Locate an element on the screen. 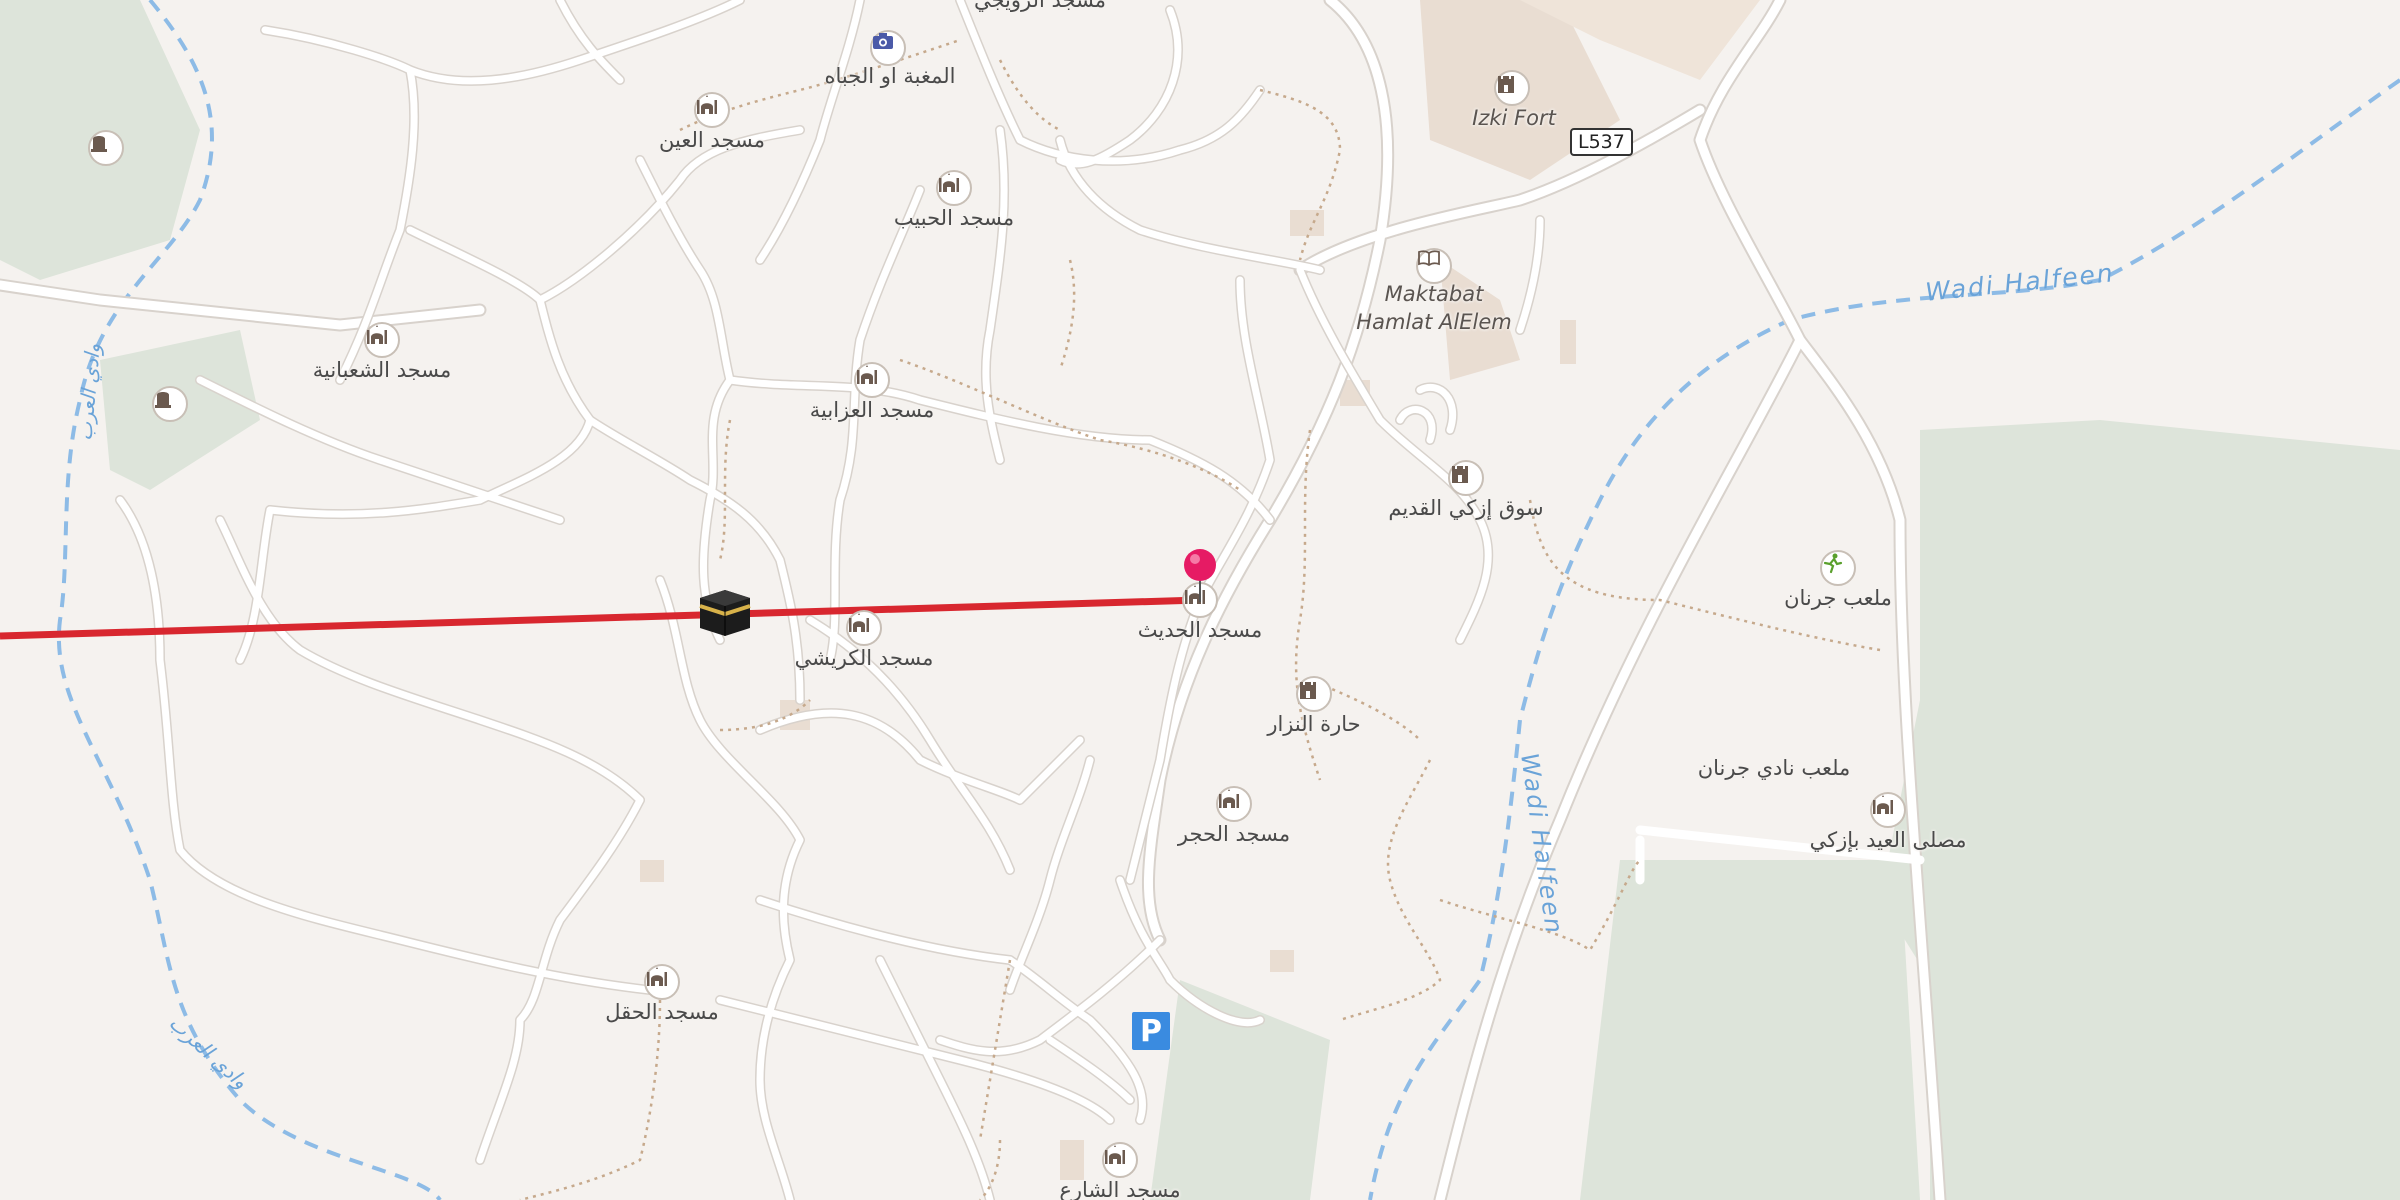 The image size is (2400, 1200). place-label: حارة النزار is located at coordinates (1314, 724).